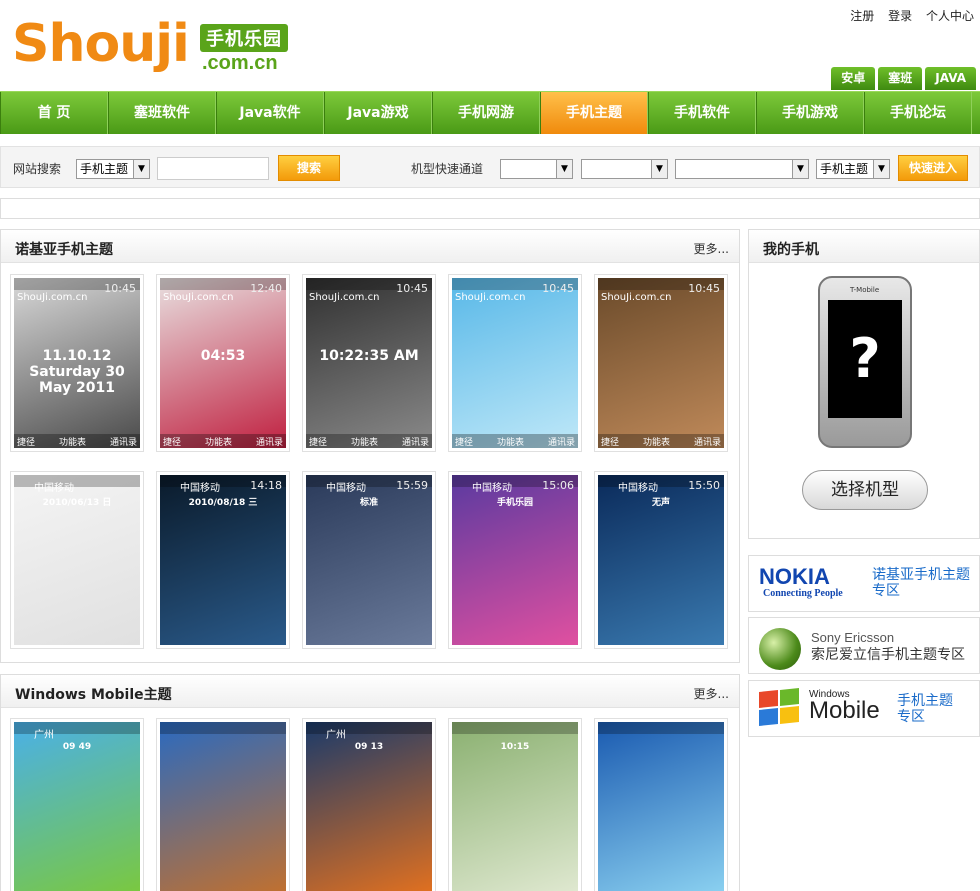  Describe the element at coordinates (900, 78) in the screenshot. I see `tab-symbian: 塞班` at that location.